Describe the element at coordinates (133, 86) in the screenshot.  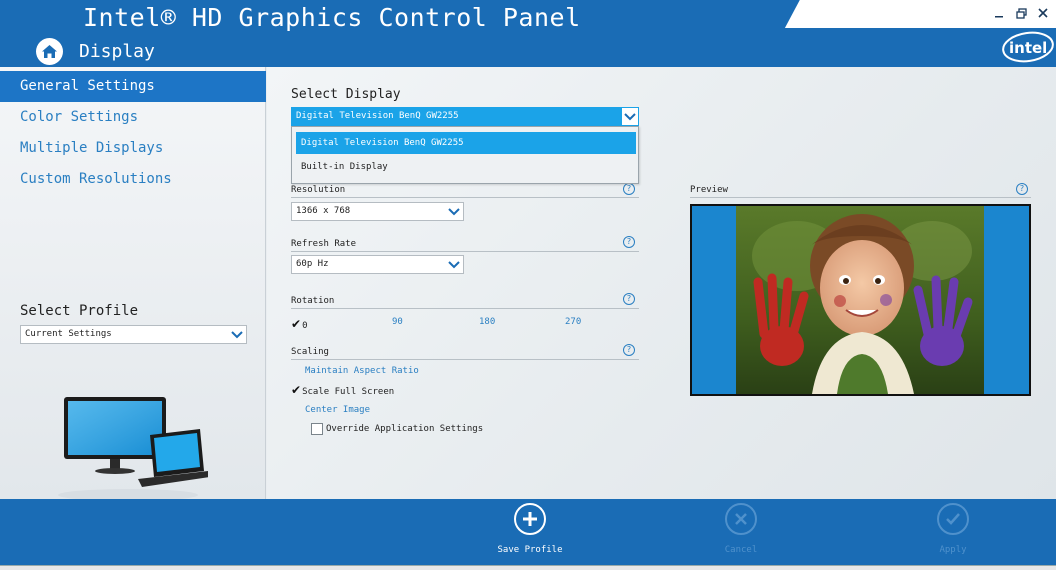
I see `sidebar-item-general-settings: General Settings` at that location.